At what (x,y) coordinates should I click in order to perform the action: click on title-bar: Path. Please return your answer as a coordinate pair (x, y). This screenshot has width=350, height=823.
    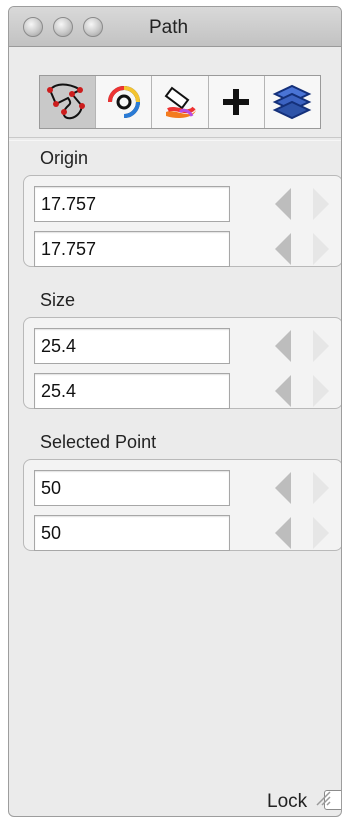
    Looking at the image, I should click on (175, 27).